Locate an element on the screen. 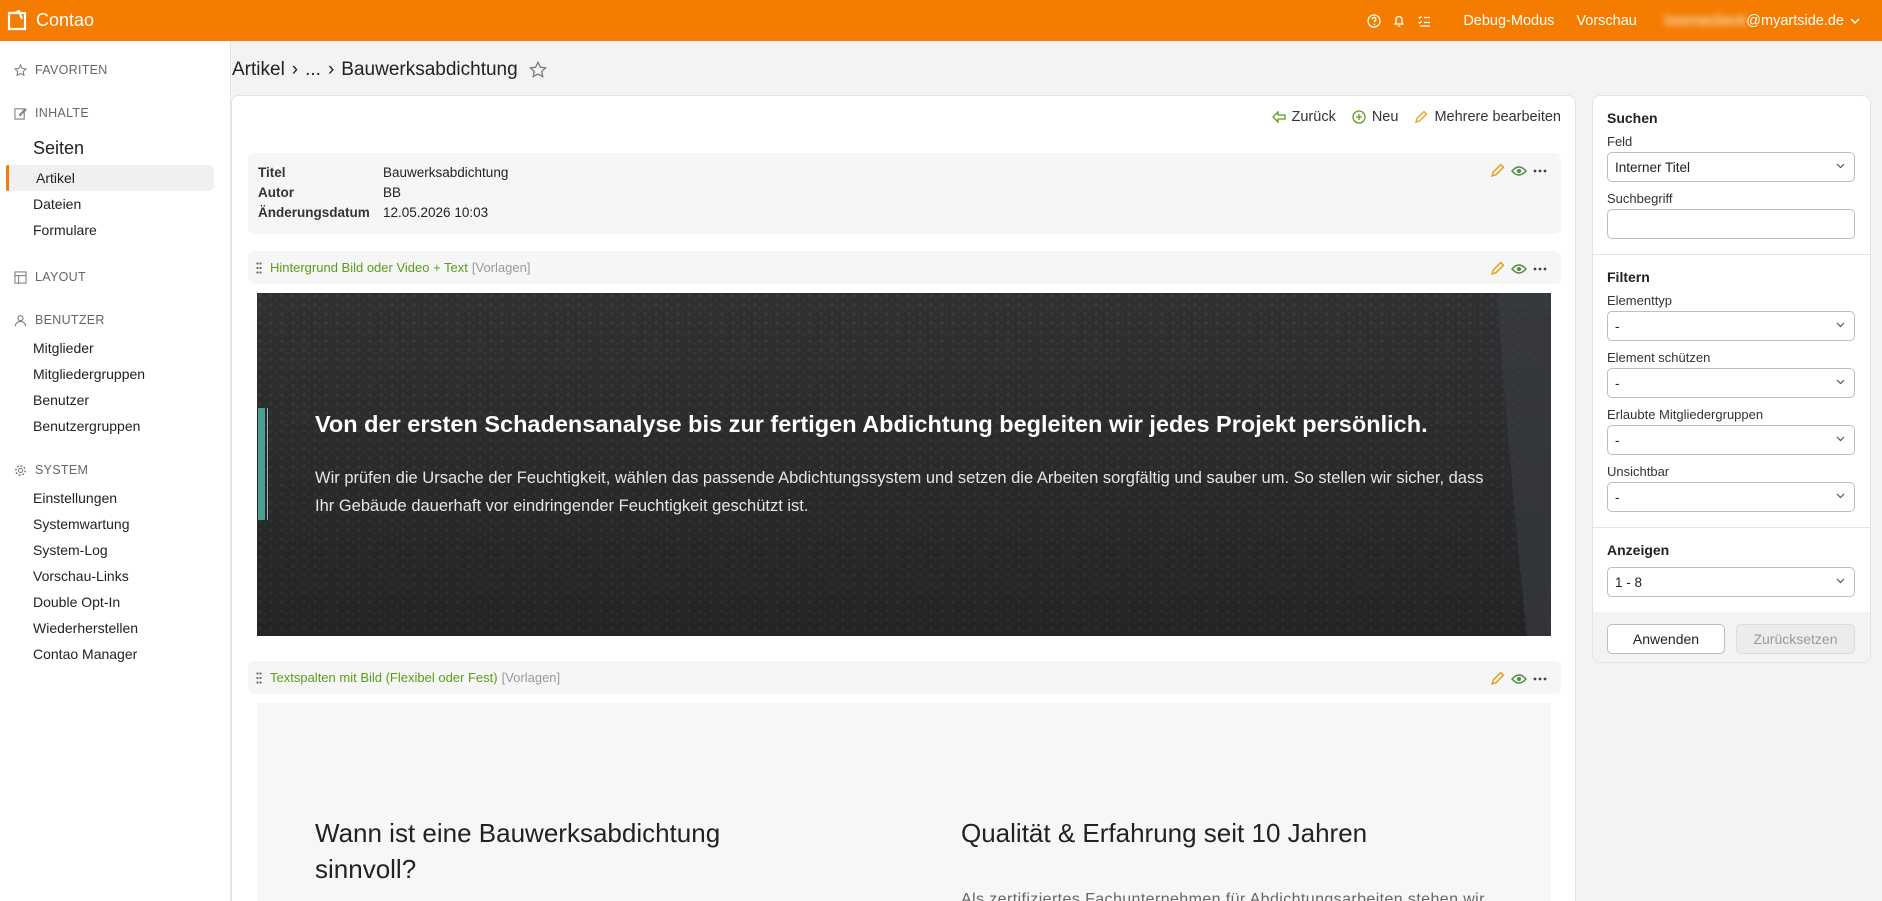 The width and height of the screenshot is (1882, 901). info-row-date: Änderungsdatum 12.05.2026 10:03 is located at coordinates (904, 213).